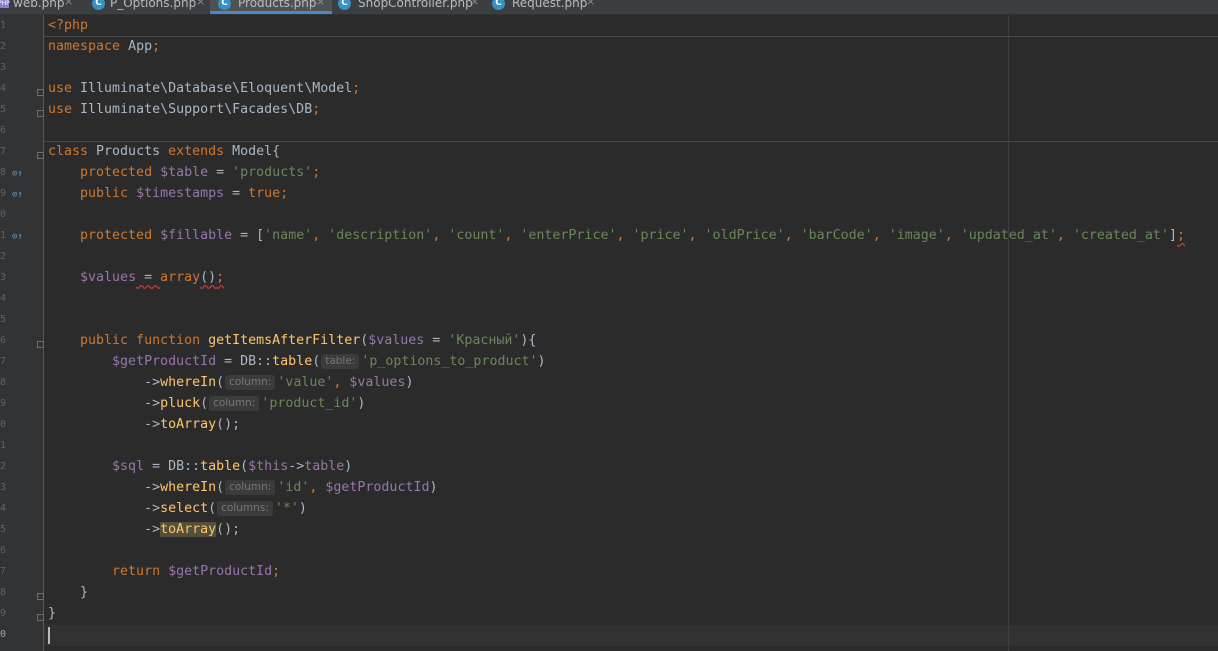  I want to click on property-variable: $timestamps, so click(180, 193).